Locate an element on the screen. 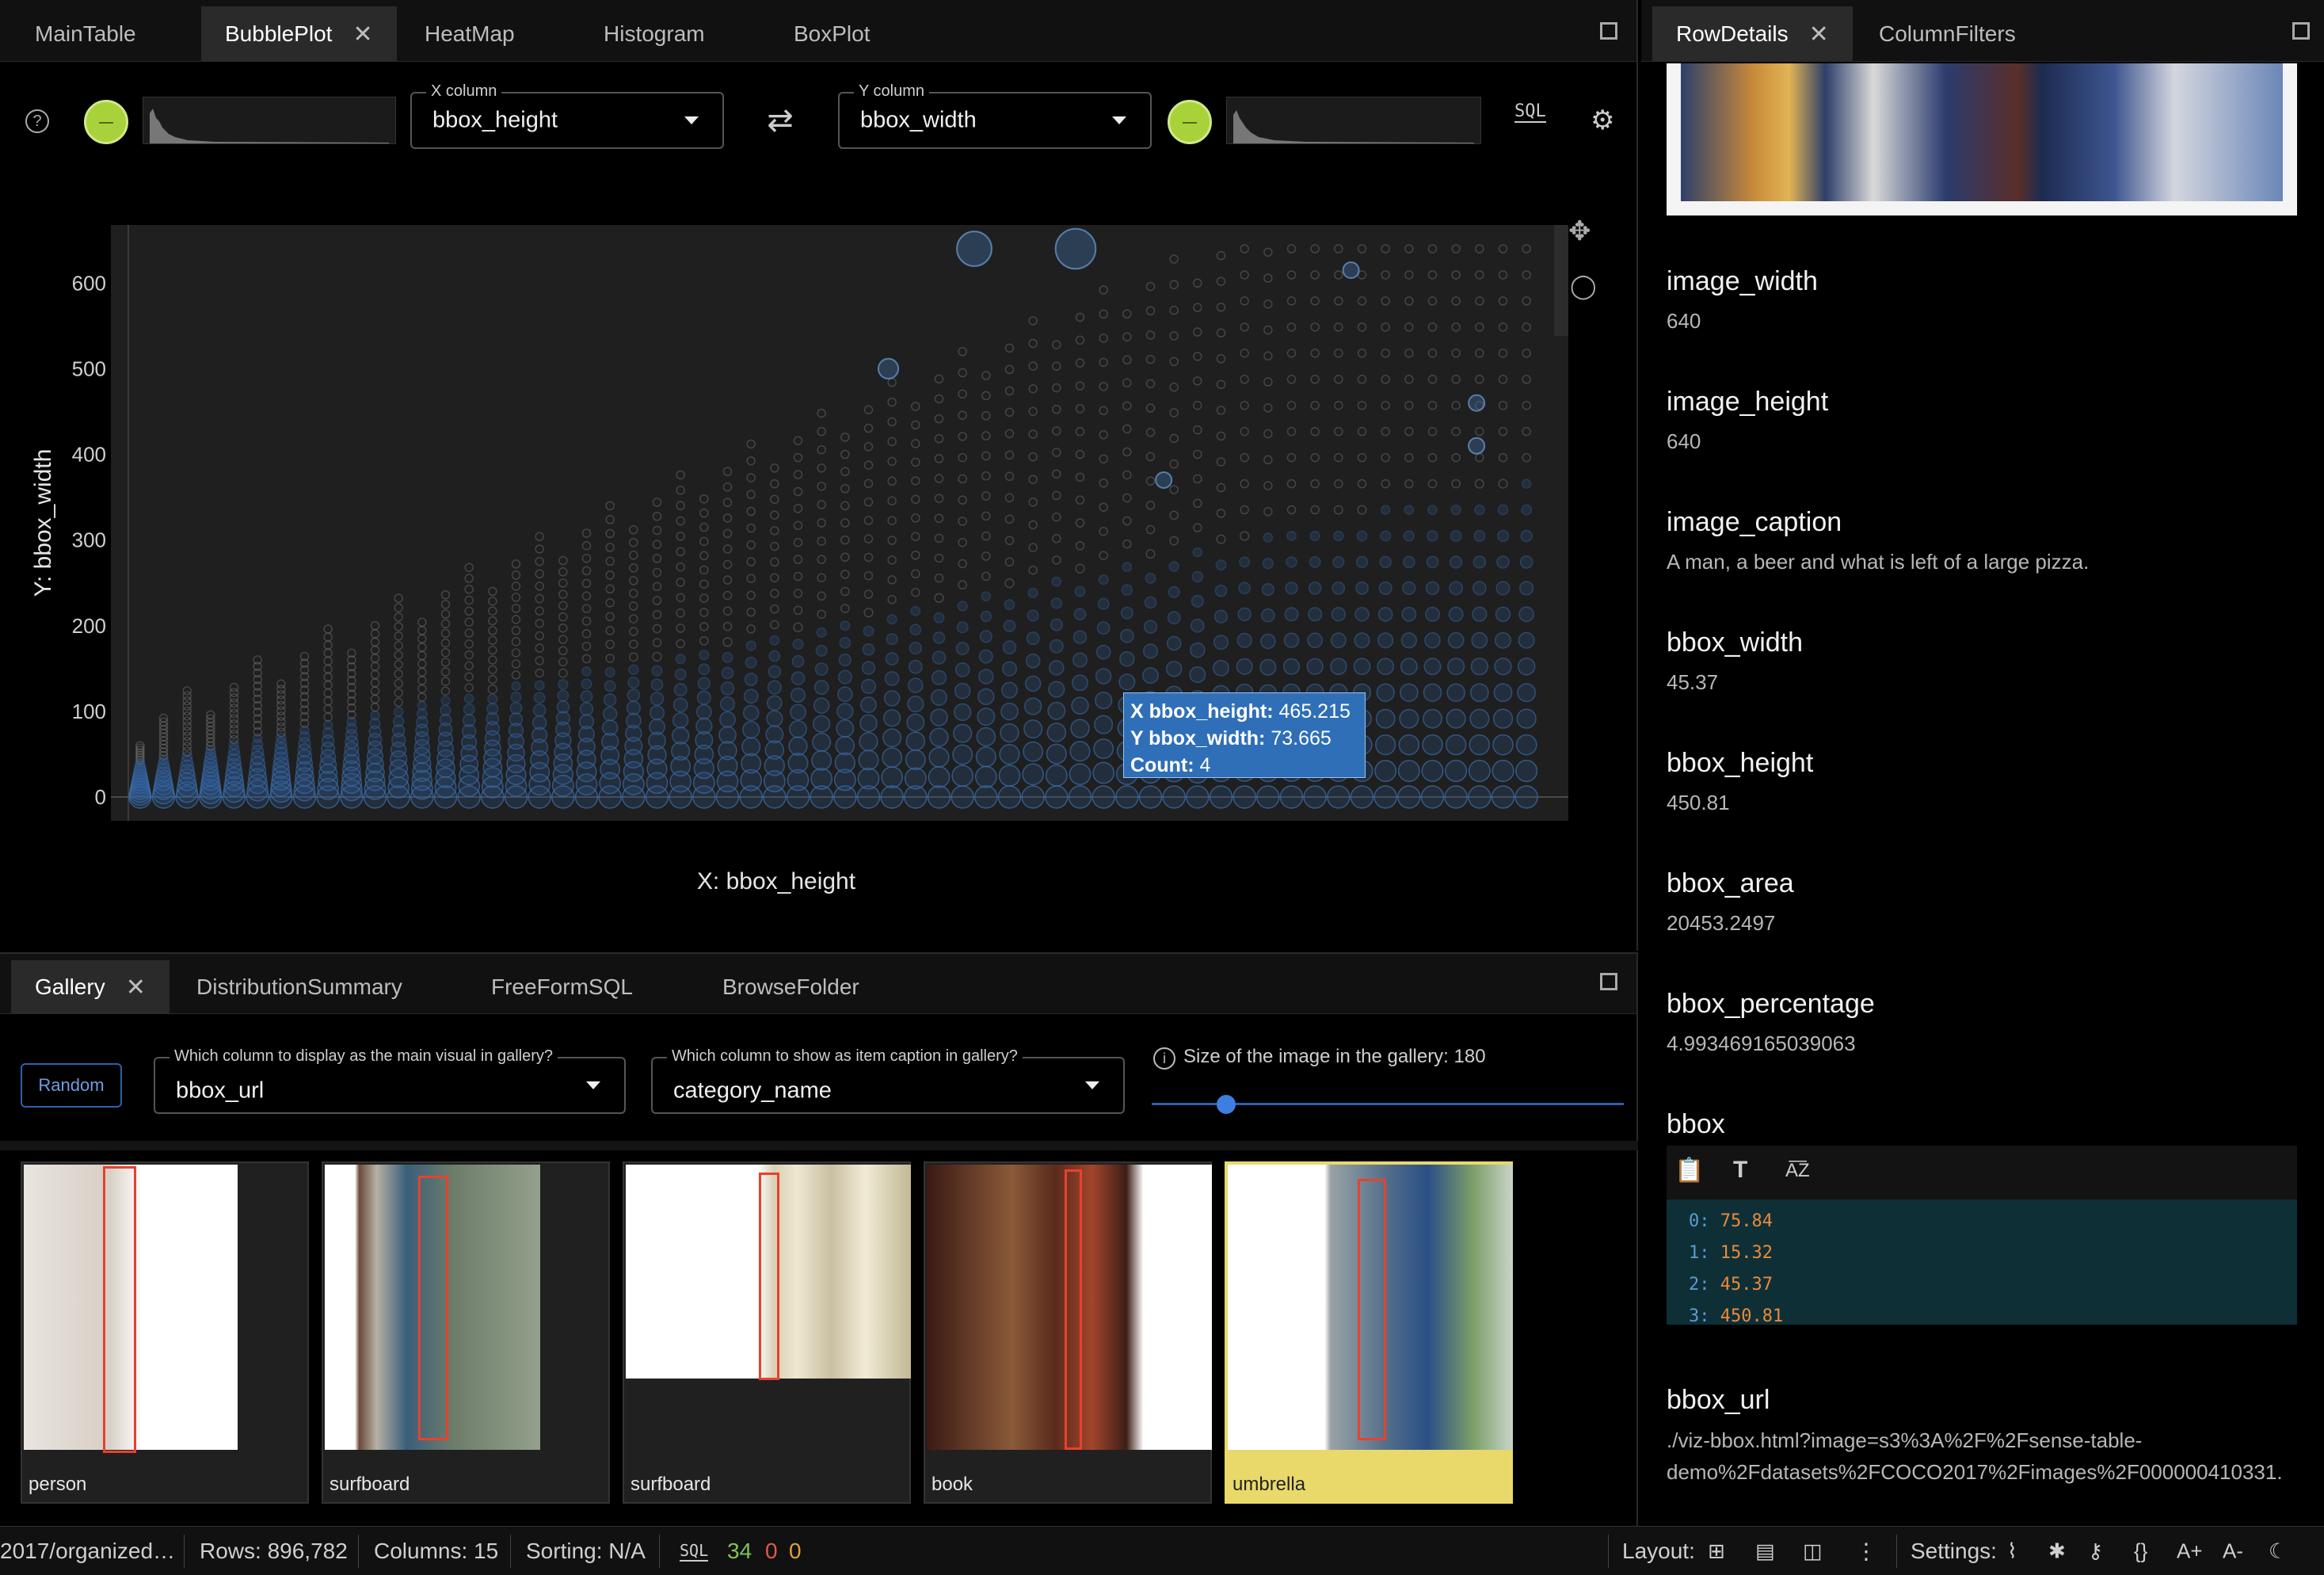 Image resolution: width=2324 pixels, height=1575 pixels. y-column-value: bbox_width is located at coordinates (918, 120).